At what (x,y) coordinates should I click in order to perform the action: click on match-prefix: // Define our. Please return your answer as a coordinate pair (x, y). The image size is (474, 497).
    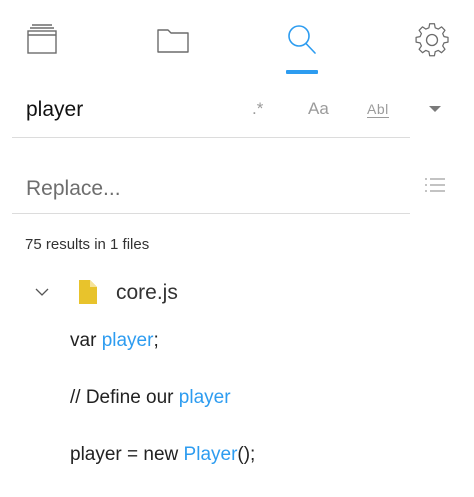
    Looking at the image, I should click on (124, 397).